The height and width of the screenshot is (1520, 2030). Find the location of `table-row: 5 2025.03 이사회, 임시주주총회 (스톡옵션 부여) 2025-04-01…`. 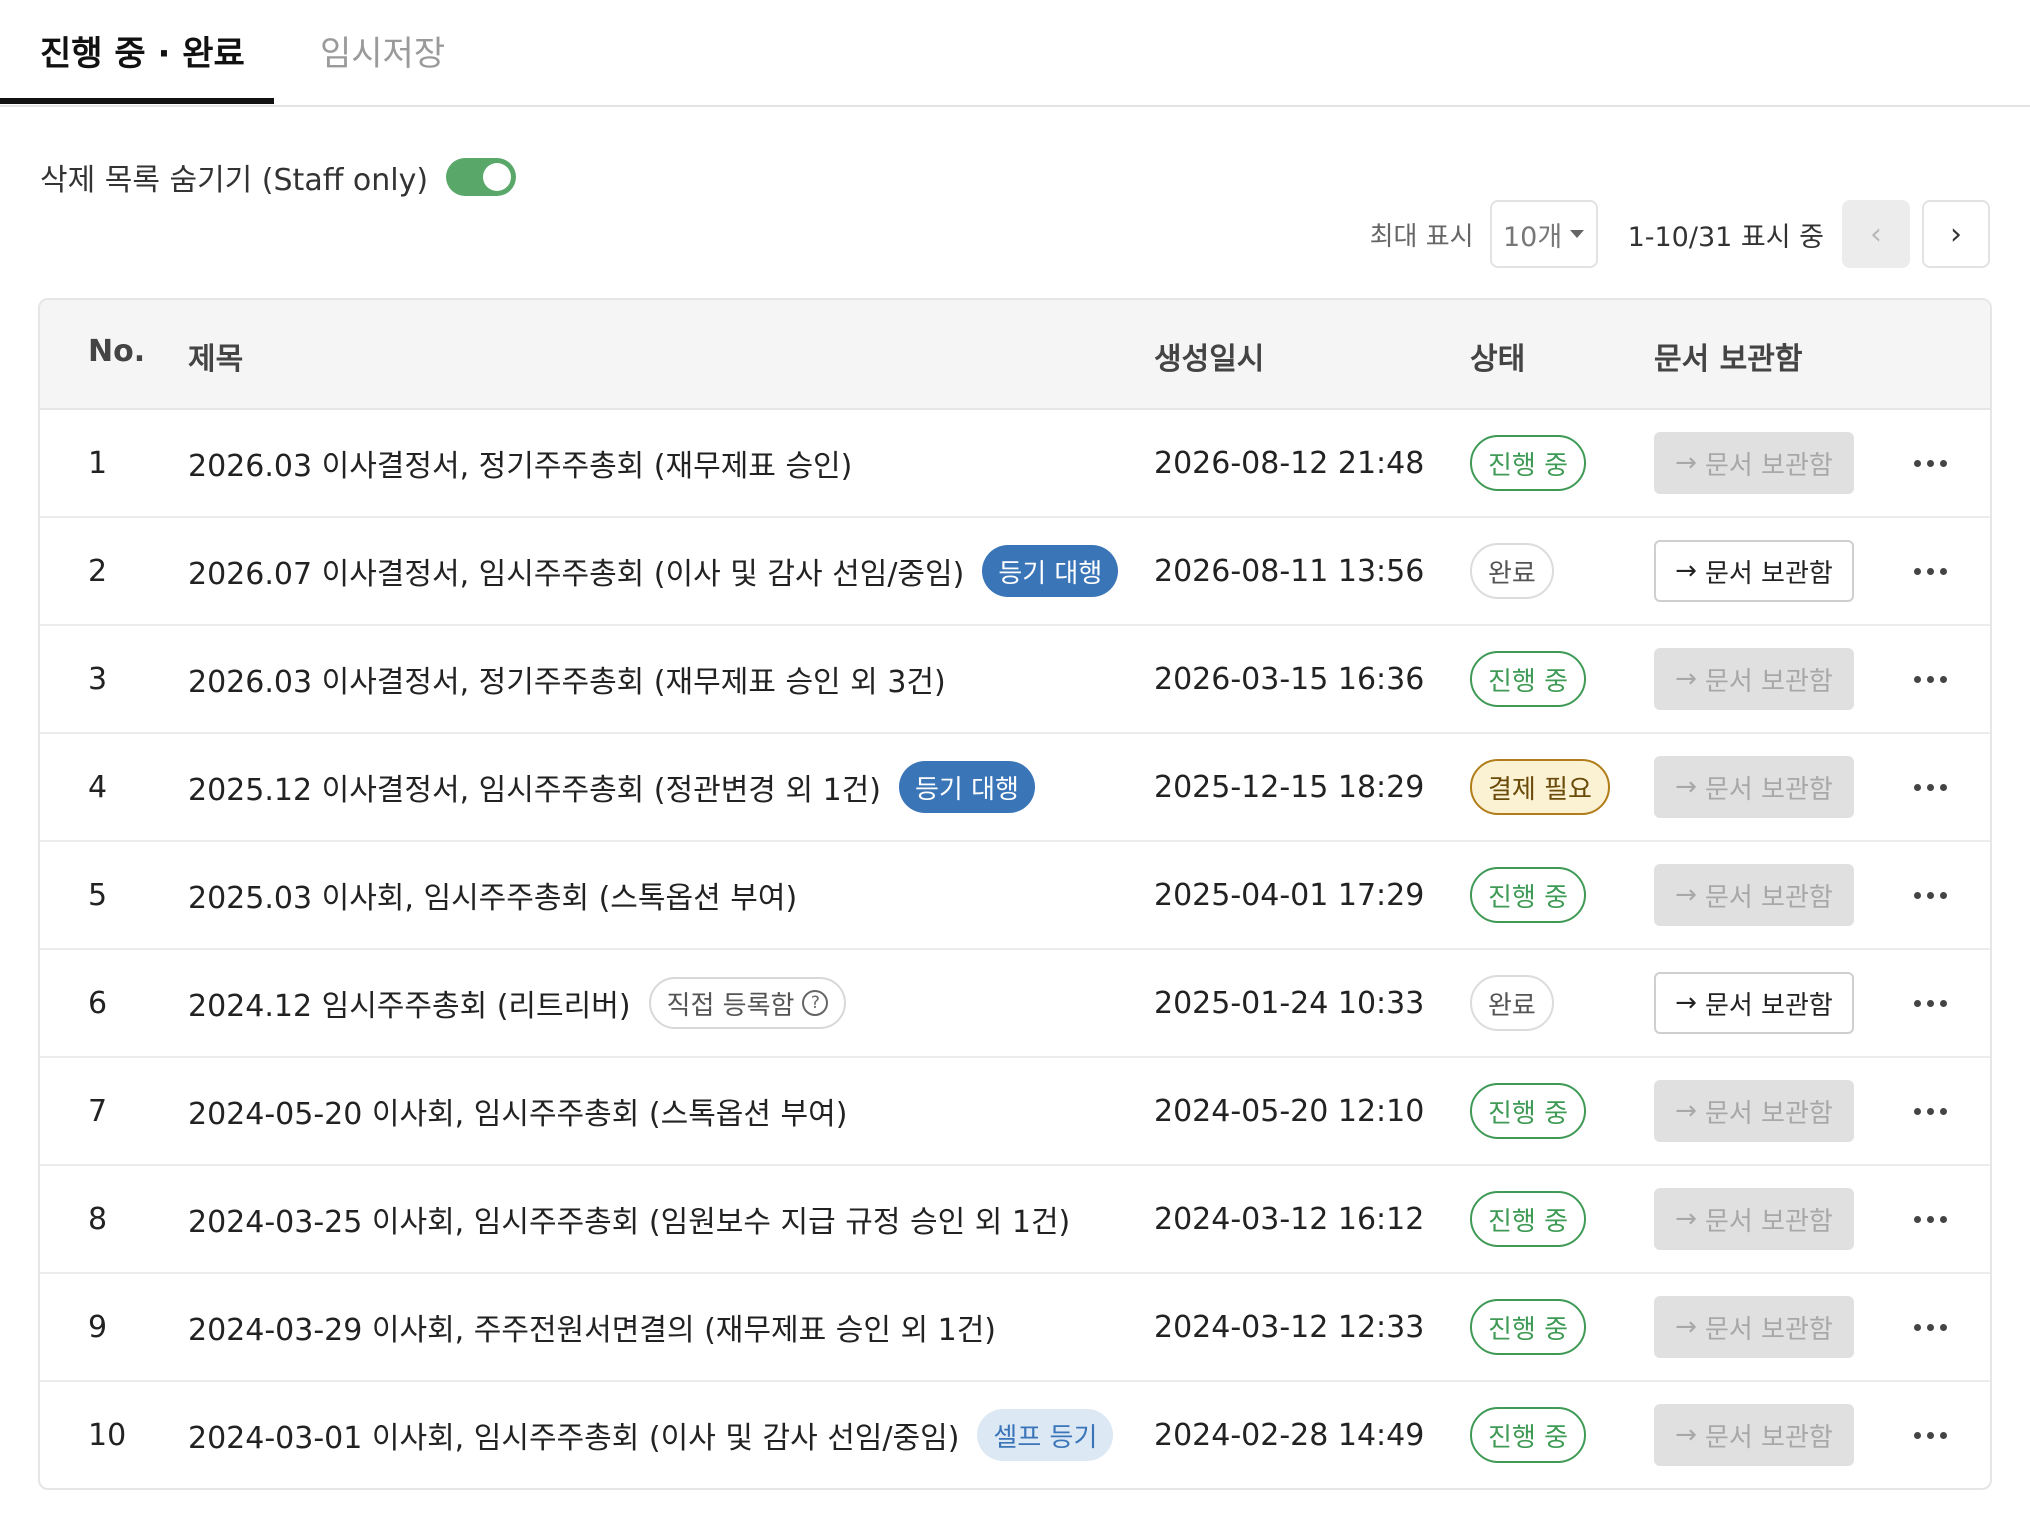

table-row: 5 2025.03 이사회, 임시주주총회 (스톡옵션 부여) 2025-04-01… is located at coordinates (1015, 896).